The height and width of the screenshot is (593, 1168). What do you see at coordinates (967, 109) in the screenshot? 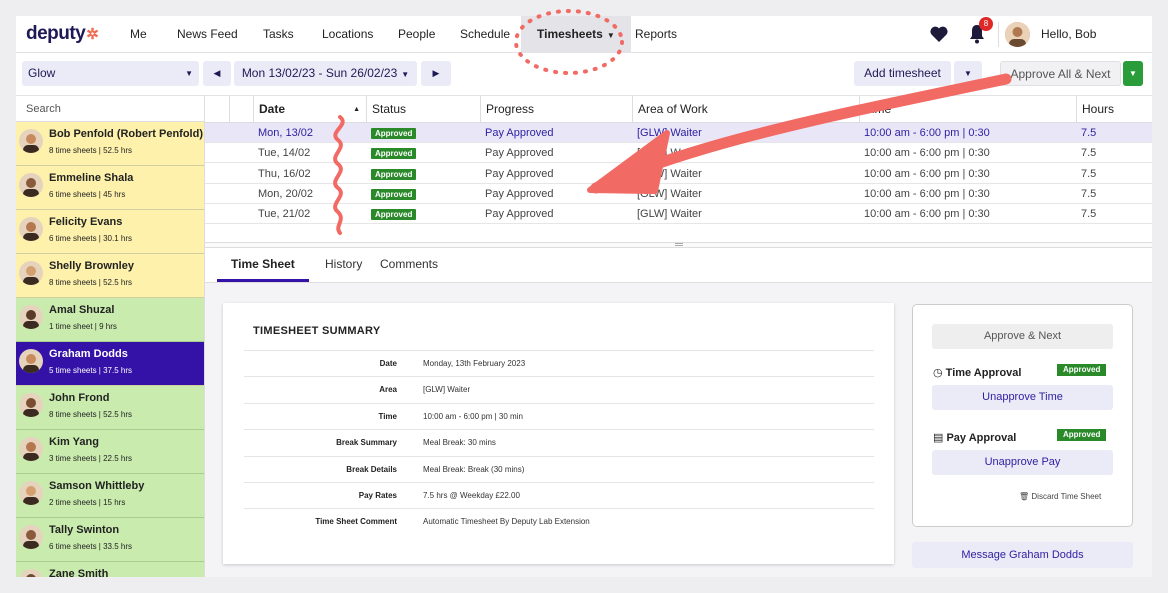
I see `column-time: Time` at bounding box center [967, 109].